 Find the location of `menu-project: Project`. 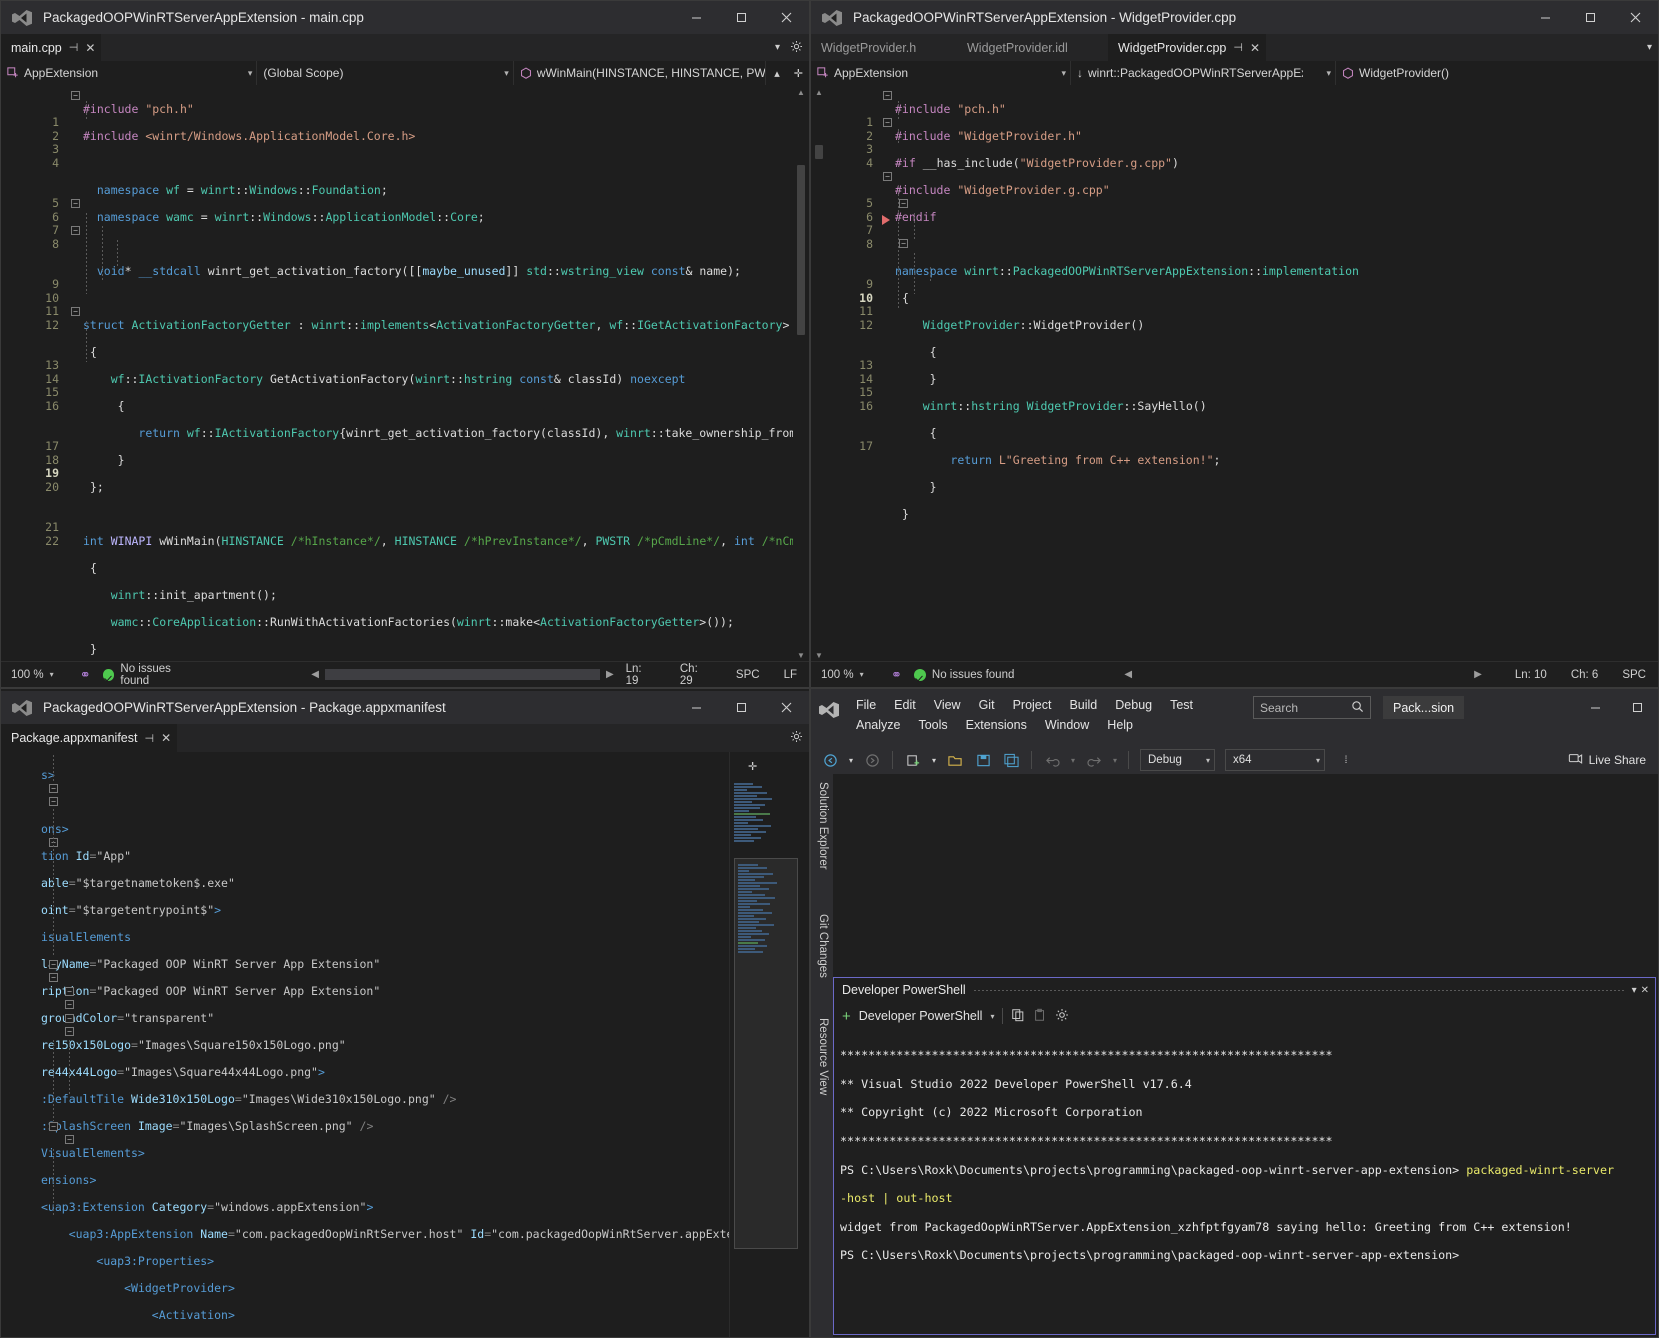

menu-project: Project is located at coordinates (1032, 705).